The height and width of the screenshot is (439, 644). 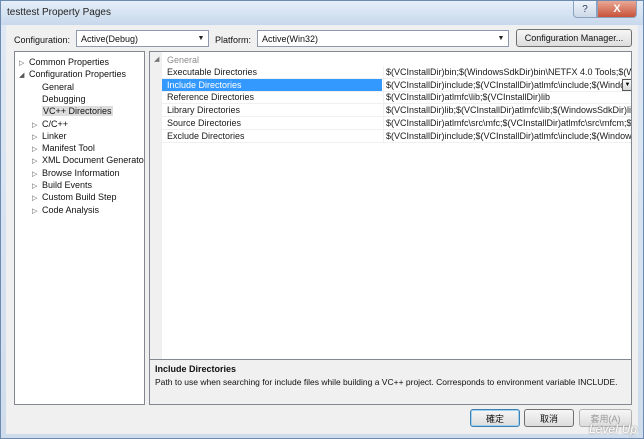 I want to click on tree-item-build-events: ▷ Build Events, so click(x=62, y=185).